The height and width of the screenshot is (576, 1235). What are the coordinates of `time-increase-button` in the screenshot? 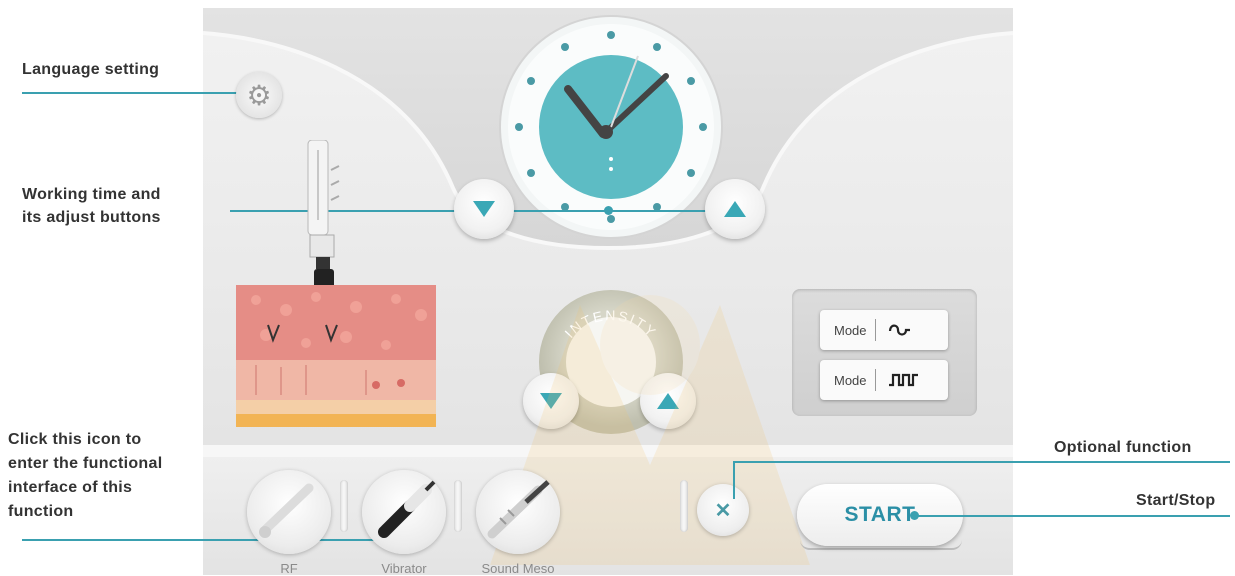 It's located at (735, 209).